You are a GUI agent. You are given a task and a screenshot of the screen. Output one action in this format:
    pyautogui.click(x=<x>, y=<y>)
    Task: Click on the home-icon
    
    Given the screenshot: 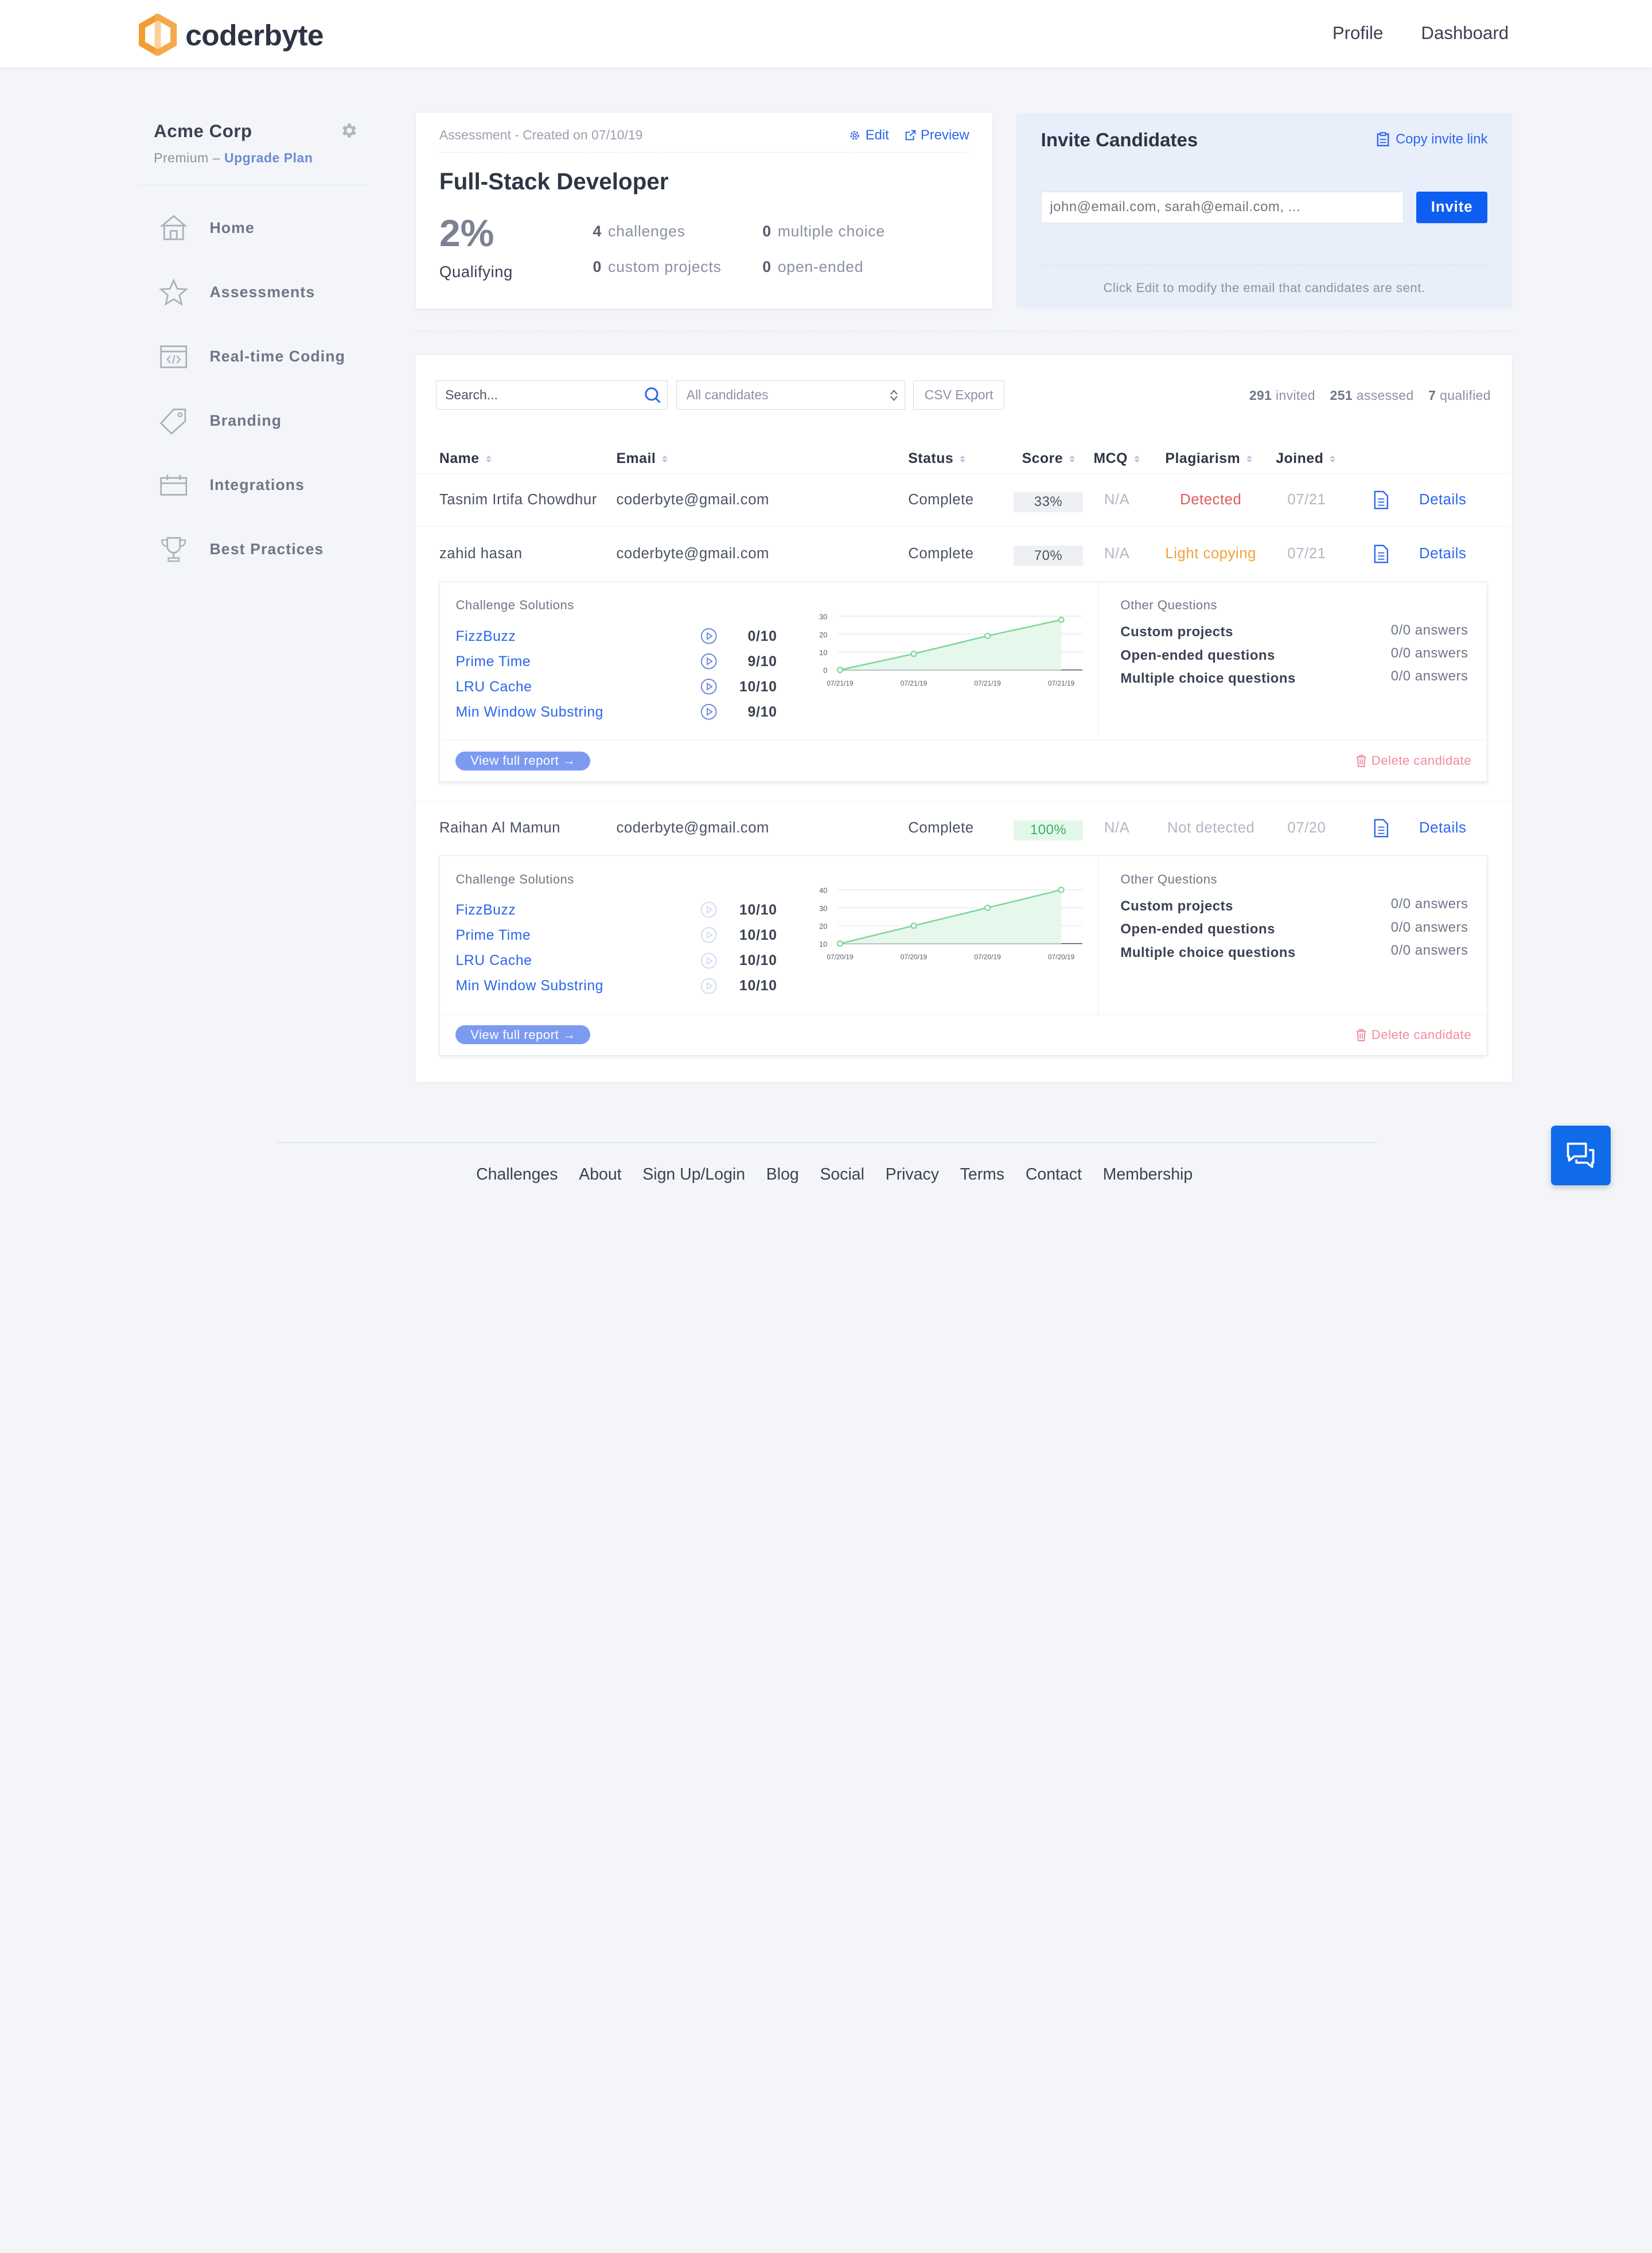 What is the action you would take?
    pyautogui.click(x=173, y=228)
    